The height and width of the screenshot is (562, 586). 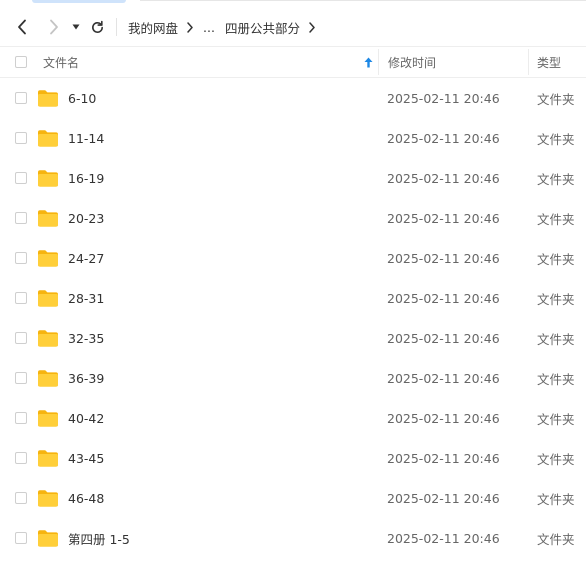 I want to click on file-name: 20-23, so click(x=86, y=218).